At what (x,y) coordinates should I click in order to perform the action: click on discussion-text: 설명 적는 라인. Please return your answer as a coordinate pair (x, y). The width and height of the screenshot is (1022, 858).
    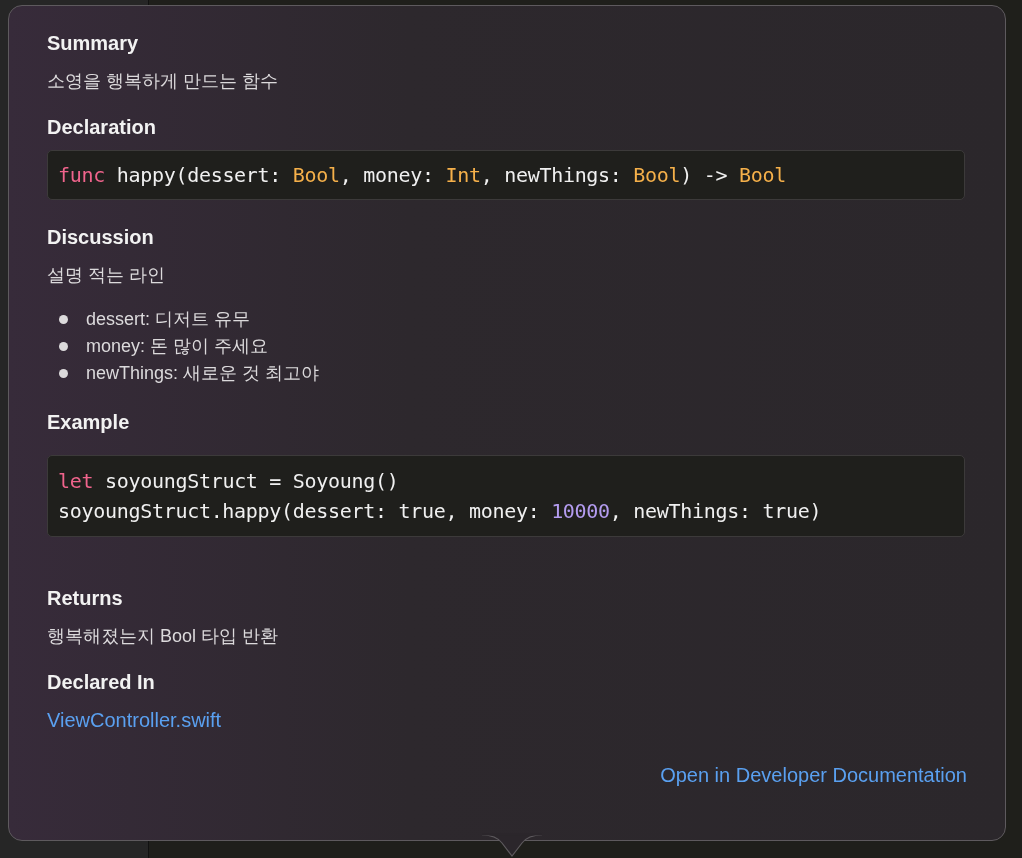
    Looking at the image, I should click on (106, 275).